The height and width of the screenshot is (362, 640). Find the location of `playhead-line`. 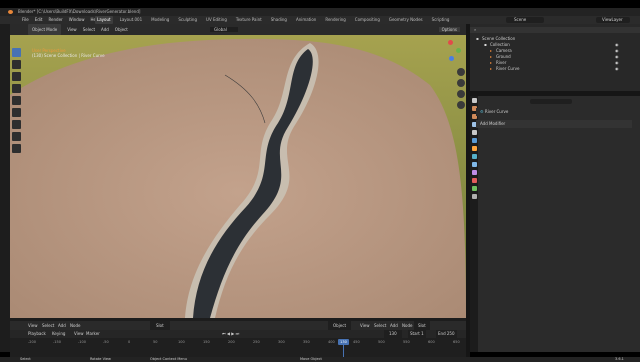

playhead-line is located at coordinates (343, 351).